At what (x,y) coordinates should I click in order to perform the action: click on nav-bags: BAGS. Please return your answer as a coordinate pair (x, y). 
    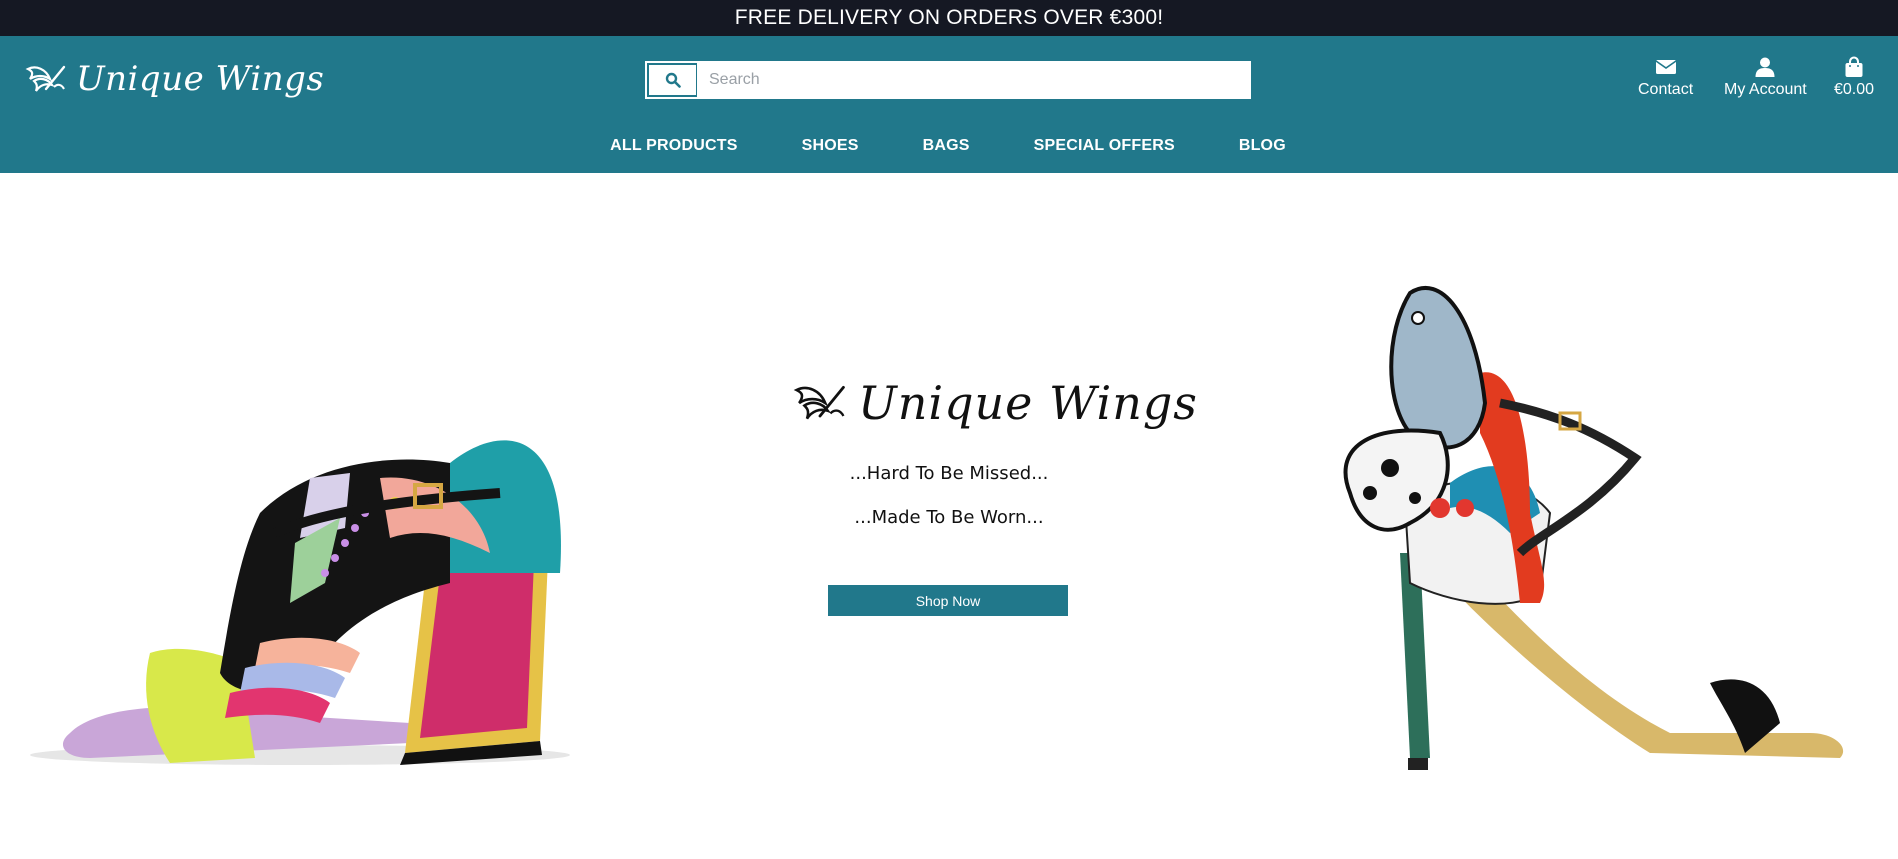
    Looking at the image, I should click on (946, 146).